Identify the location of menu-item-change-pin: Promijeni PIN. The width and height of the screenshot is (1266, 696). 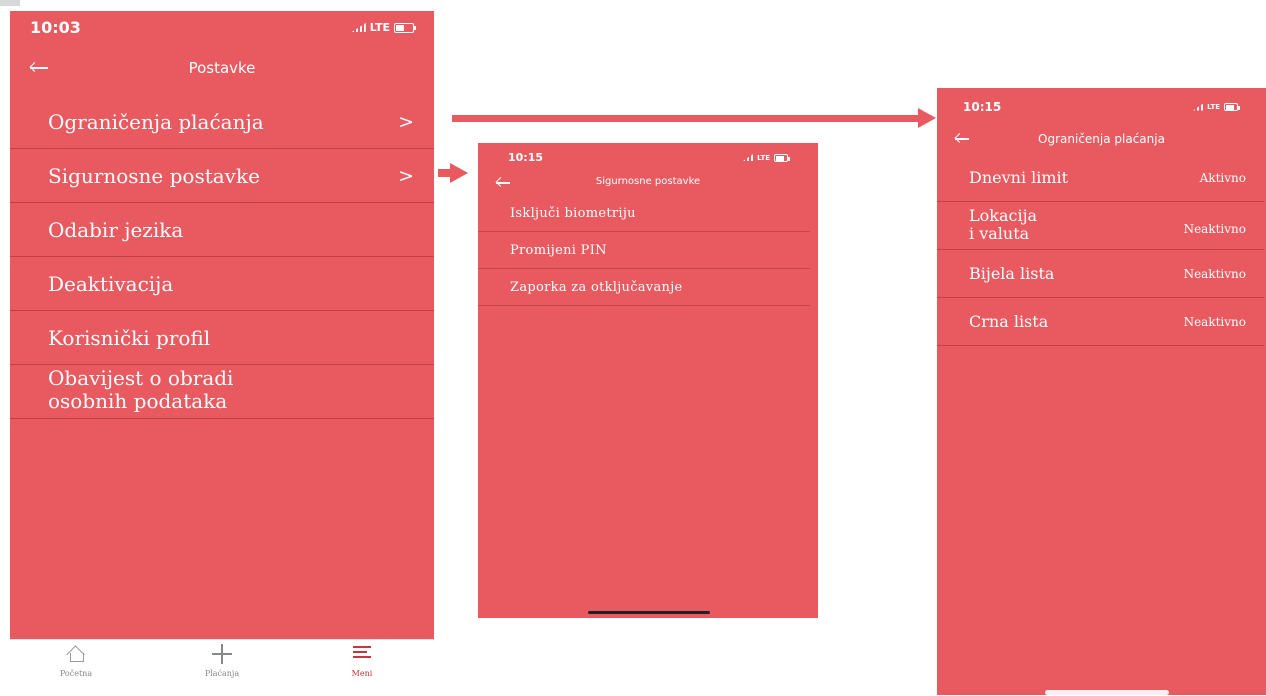
(644, 250).